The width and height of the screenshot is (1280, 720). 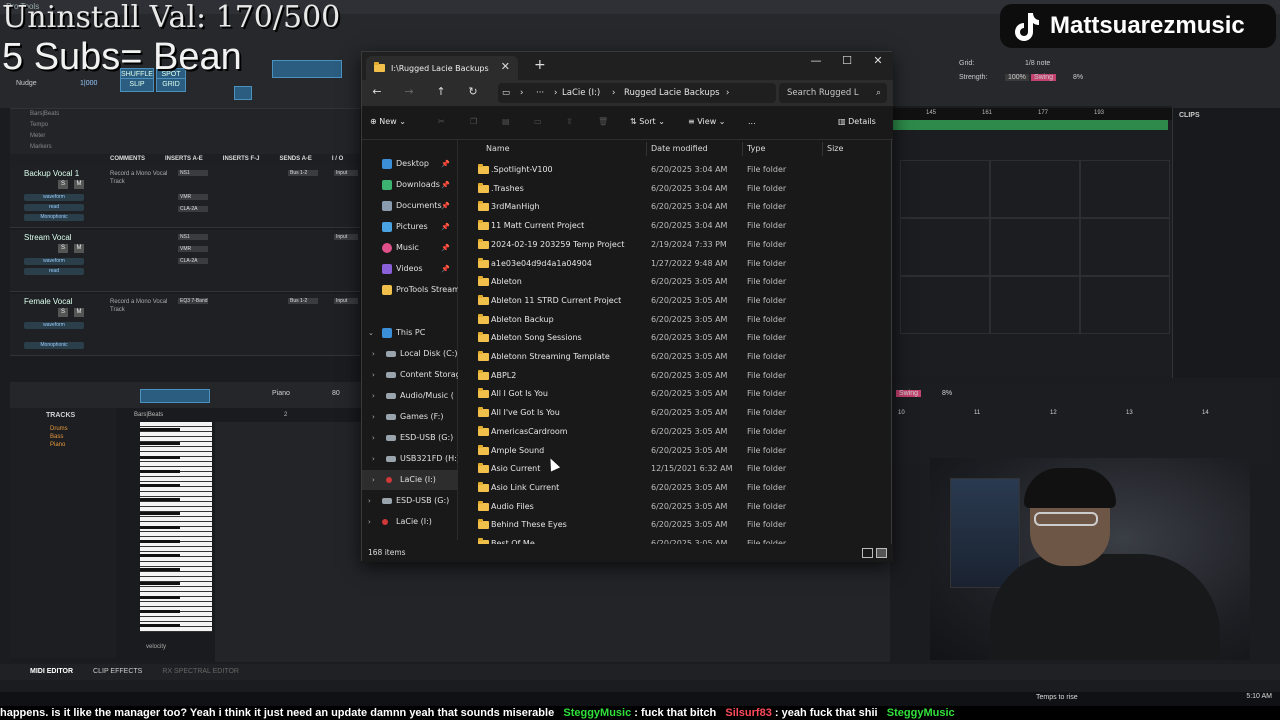 I want to click on nav-item-audio-music: › Audio/Music (, so click(x=410, y=396).